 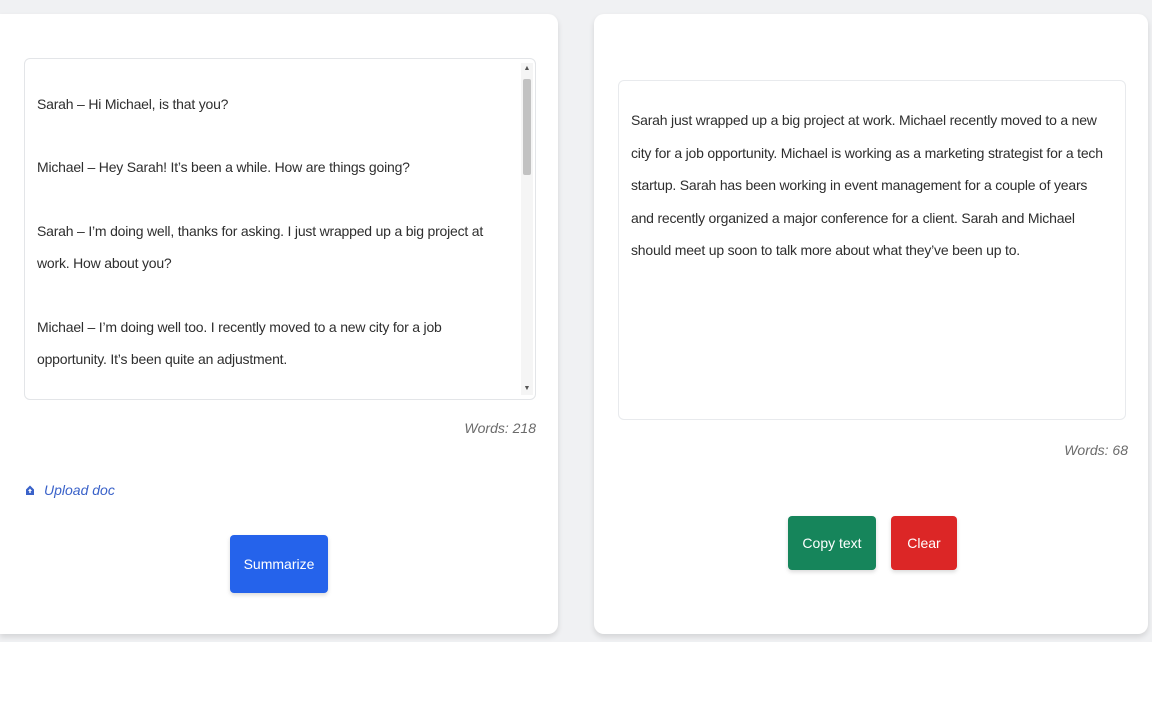 What do you see at coordinates (924, 543) in the screenshot?
I see `clear-button: Clear` at bounding box center [924, 543].